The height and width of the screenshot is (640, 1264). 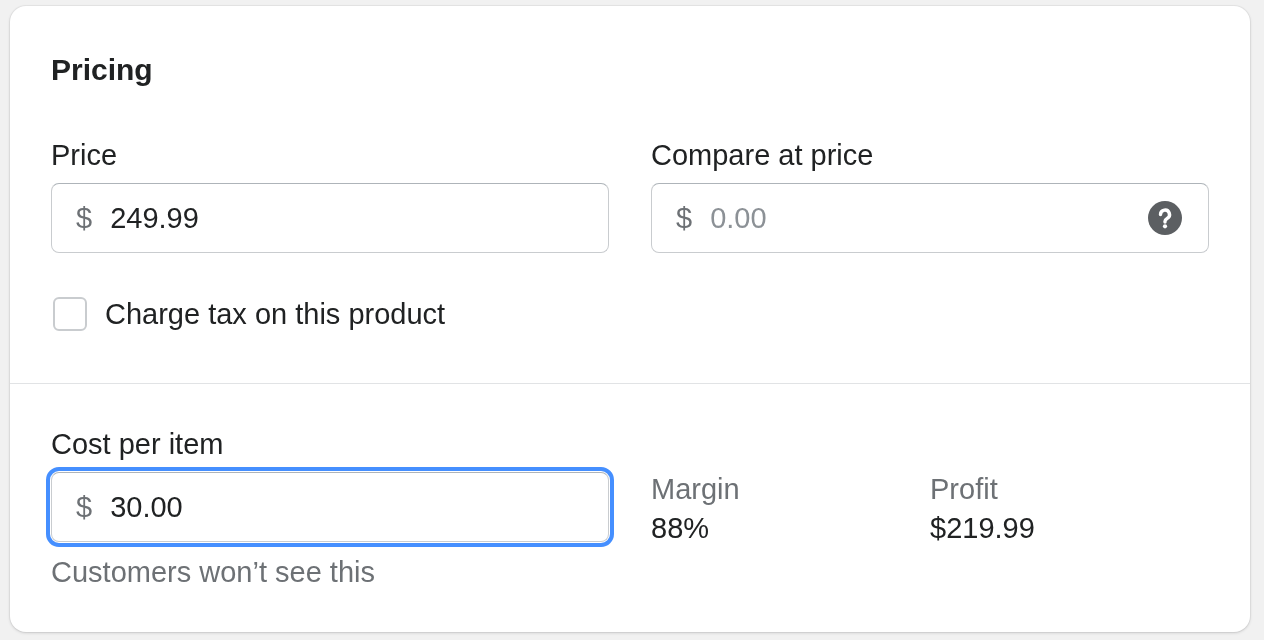 What do you see at coordinates (695, 489) in the screenshot?
I see `stat-label: Margin` at bounding box center [695, 489].